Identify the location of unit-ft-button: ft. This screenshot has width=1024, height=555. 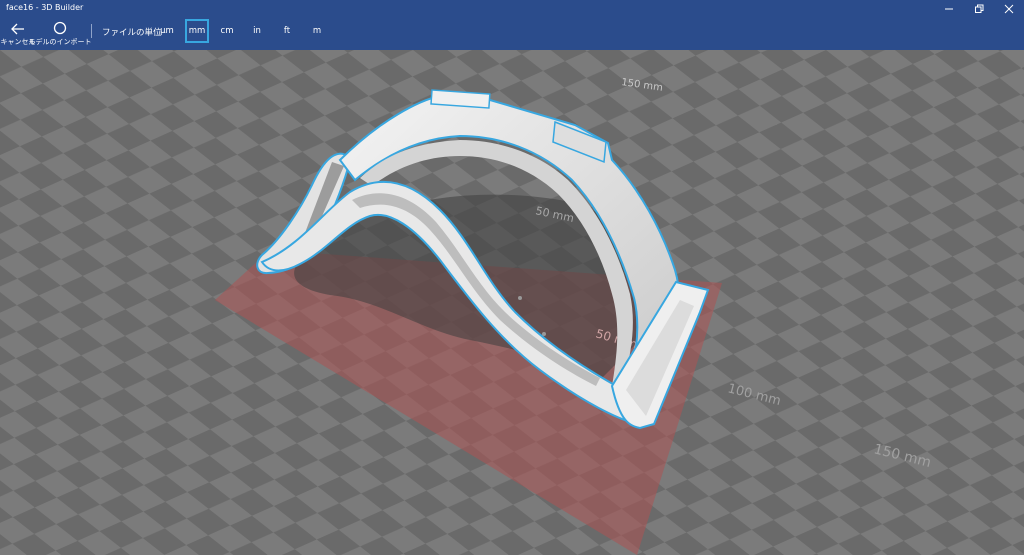
(287, 31).